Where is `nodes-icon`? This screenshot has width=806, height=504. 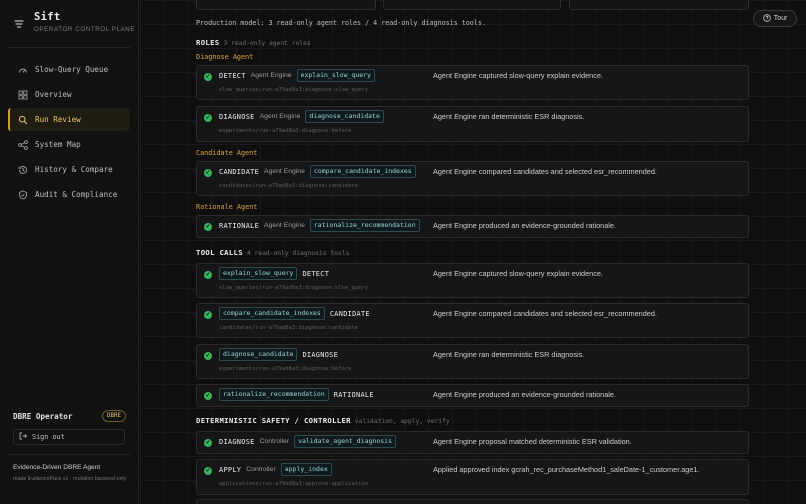
nodes-icon is located at coordinates (23, 144).